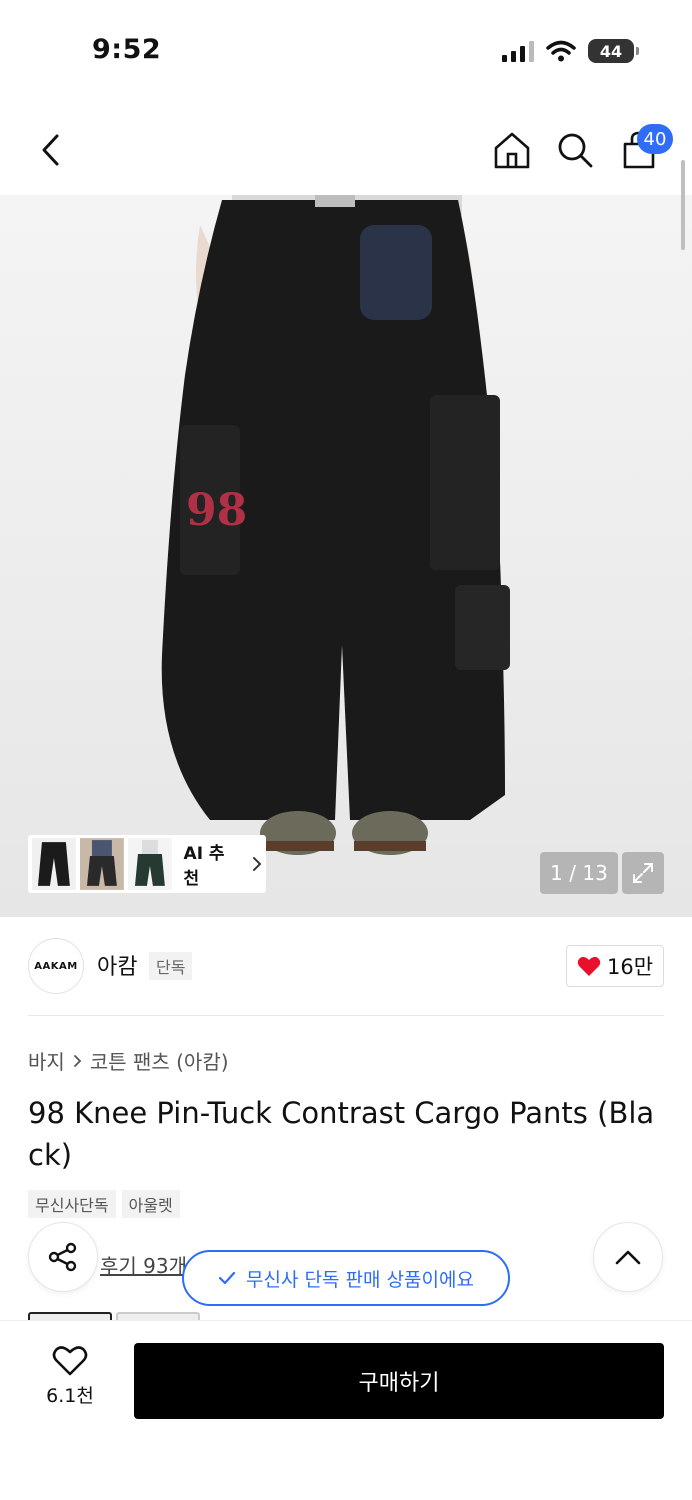  What do you see at coordinates (127, 49) in the screenshot?
I see `status-time: 9:52` at bounding box center [127, 49].